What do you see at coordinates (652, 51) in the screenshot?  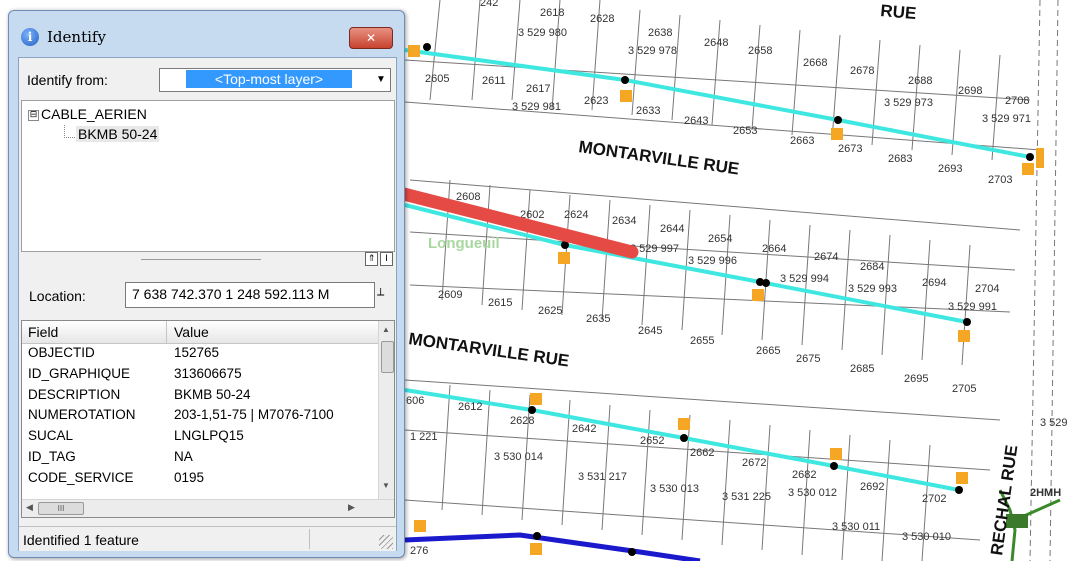 I see `lot-number: 3 529 978` at bounding box center [652, 51].